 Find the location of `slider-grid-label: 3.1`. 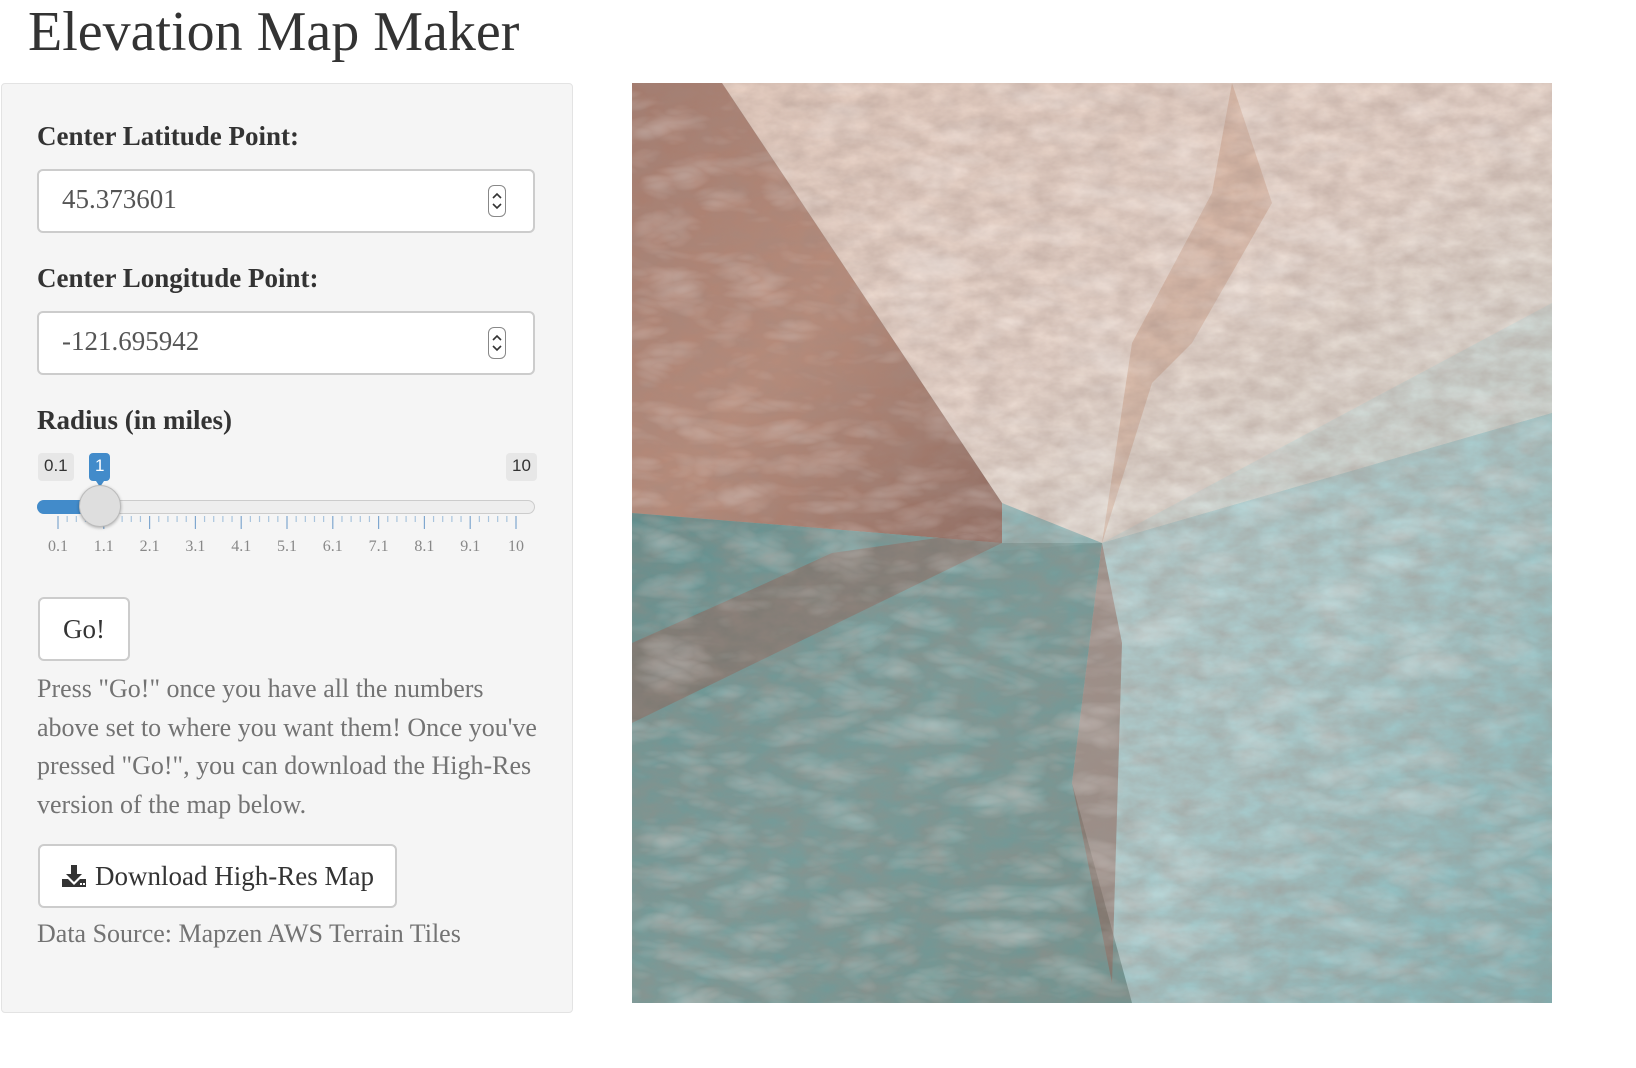

slider-grid-label: 3.1 is located at coordinates (195, 546).